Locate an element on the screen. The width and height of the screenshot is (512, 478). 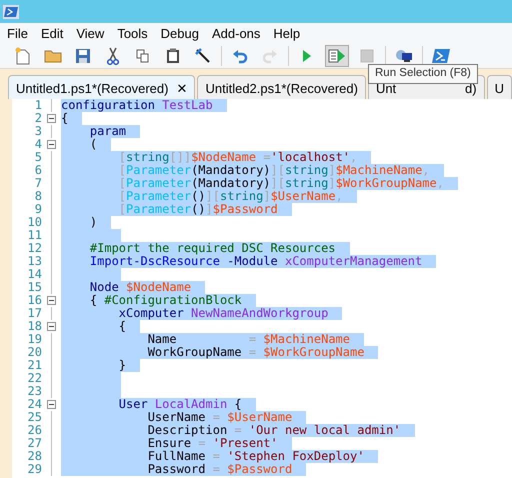
line-number: 16 is located at coordinates (34, 300).